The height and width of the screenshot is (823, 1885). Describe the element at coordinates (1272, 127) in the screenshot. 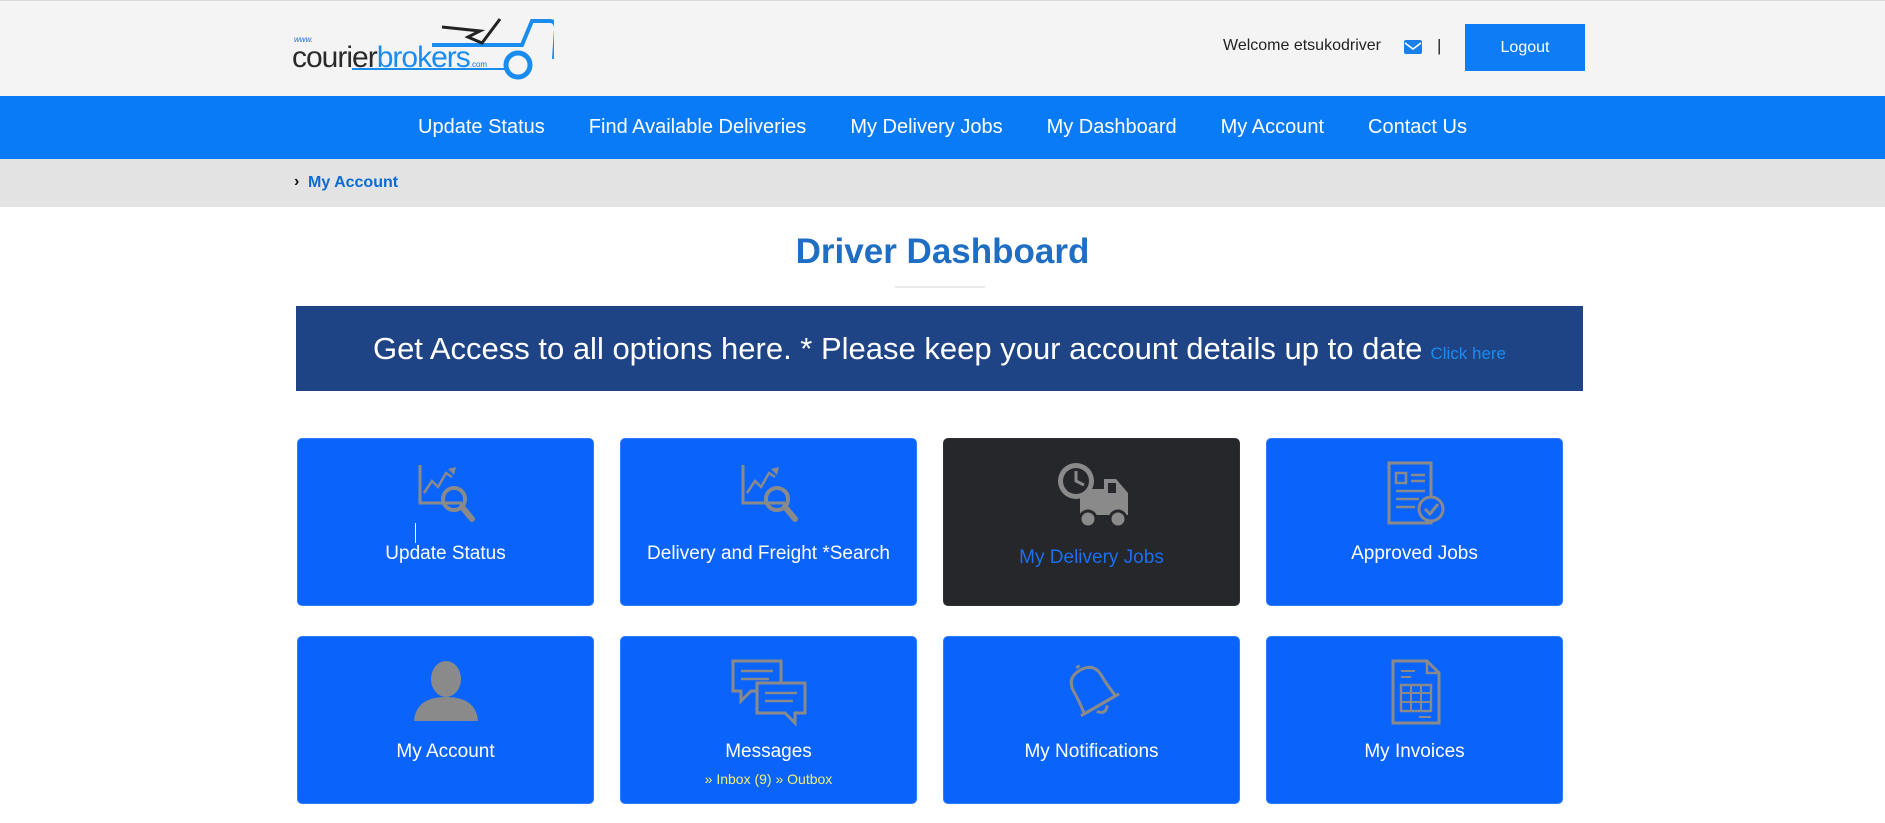

I see `nav-my-account: My Account` at that location.